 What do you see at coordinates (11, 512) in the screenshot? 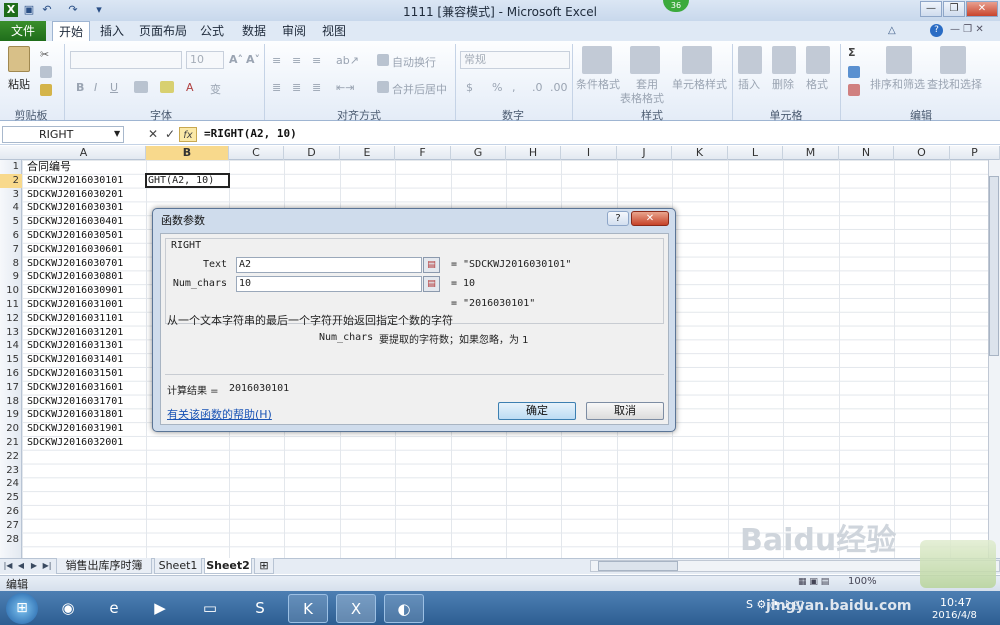
I see `row-header-26: 26` at bounding box center [11, 512].